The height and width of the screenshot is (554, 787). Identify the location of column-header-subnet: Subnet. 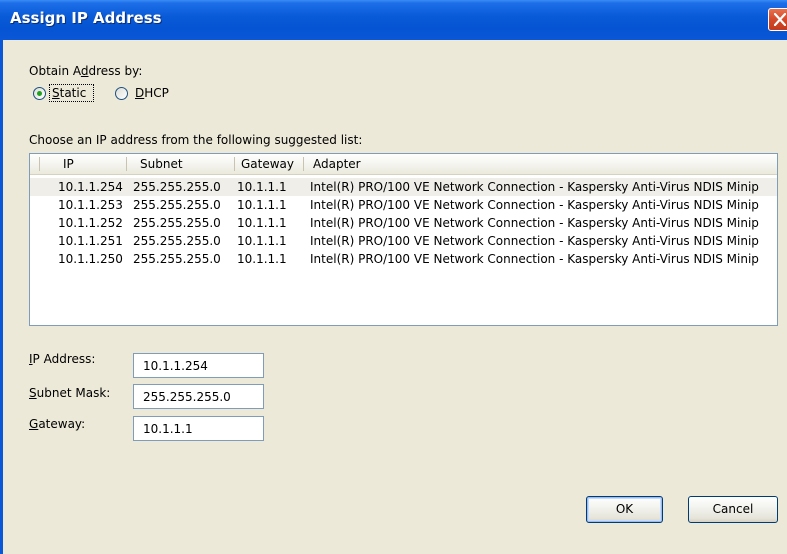
(161, 164).